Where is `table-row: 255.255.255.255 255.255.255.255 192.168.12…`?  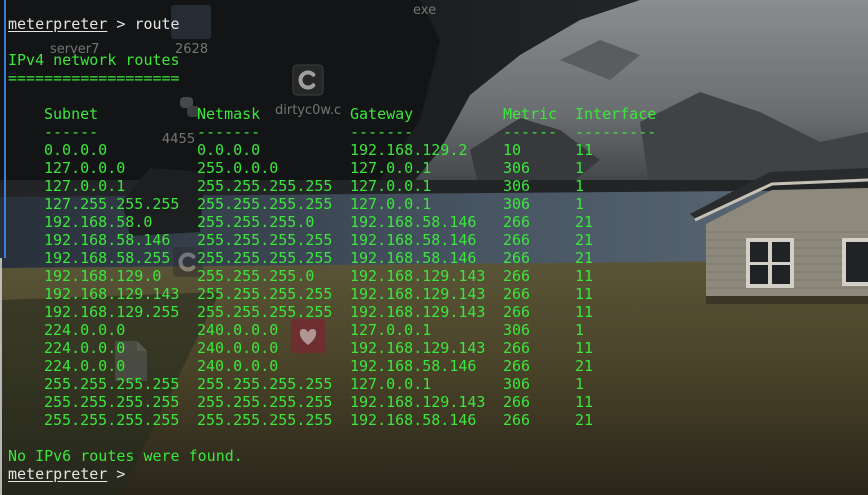
table-row: 255.255.255.255 255.255.255.255 192.168.12… is located at coordinates (433, 402).